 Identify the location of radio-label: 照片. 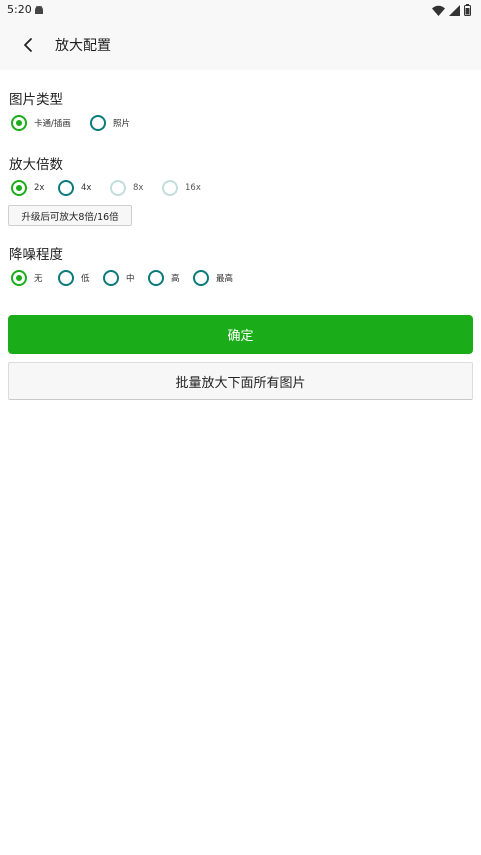
(122, 124).